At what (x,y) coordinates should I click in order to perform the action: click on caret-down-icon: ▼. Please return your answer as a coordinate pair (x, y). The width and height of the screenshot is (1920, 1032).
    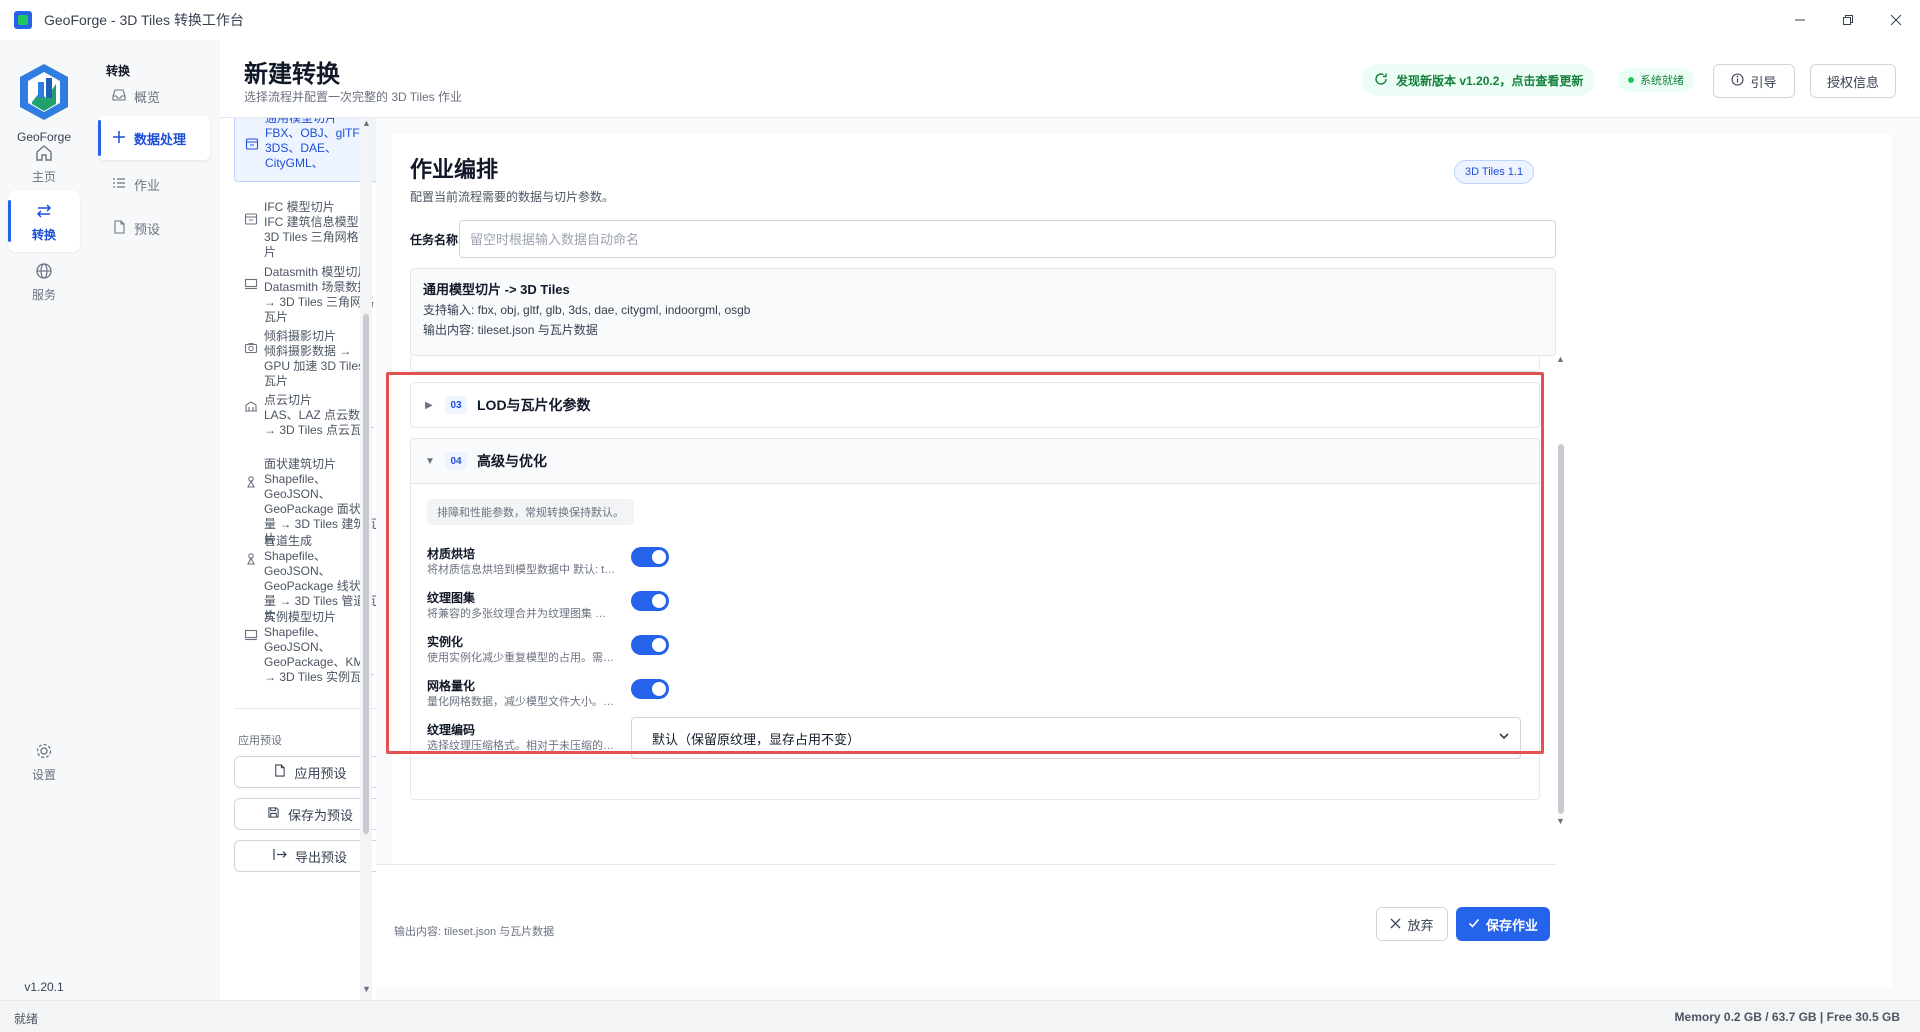
    Looking at the image, I should click on (430, 461).